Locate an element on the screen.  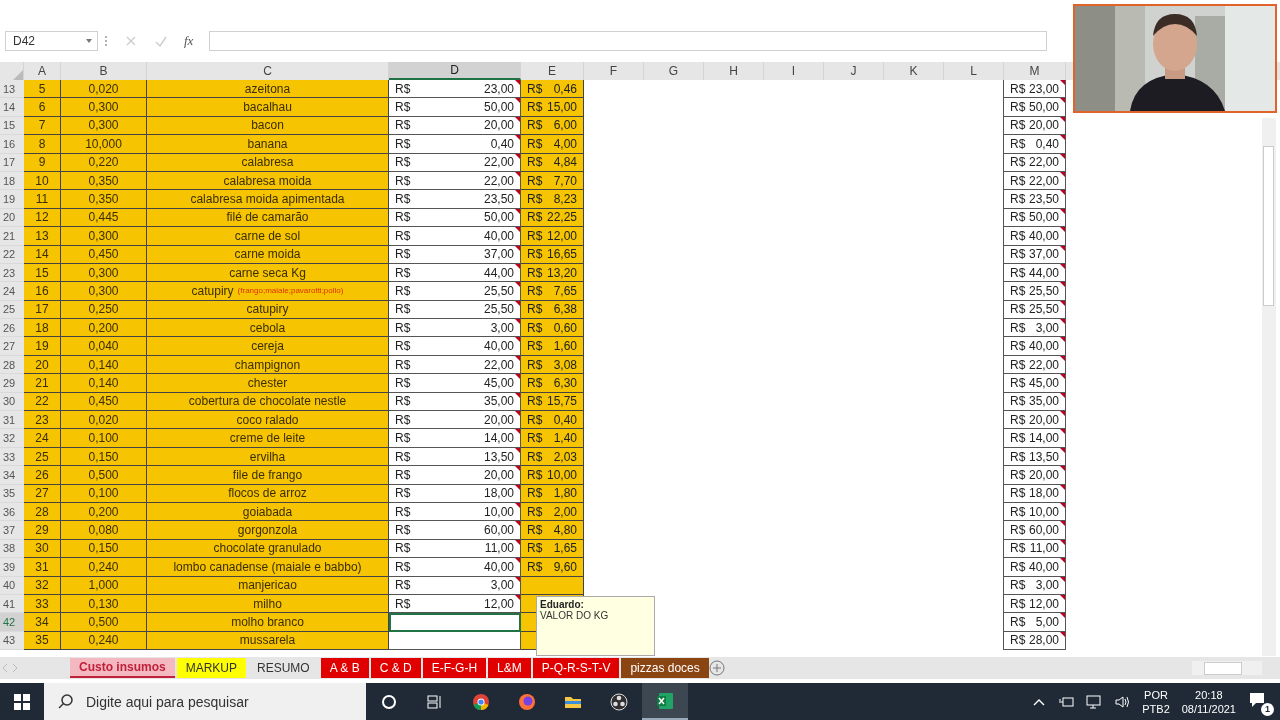
taskbar-search-field: Digite aqui para pesquisar is located at coordinates (216, 701).